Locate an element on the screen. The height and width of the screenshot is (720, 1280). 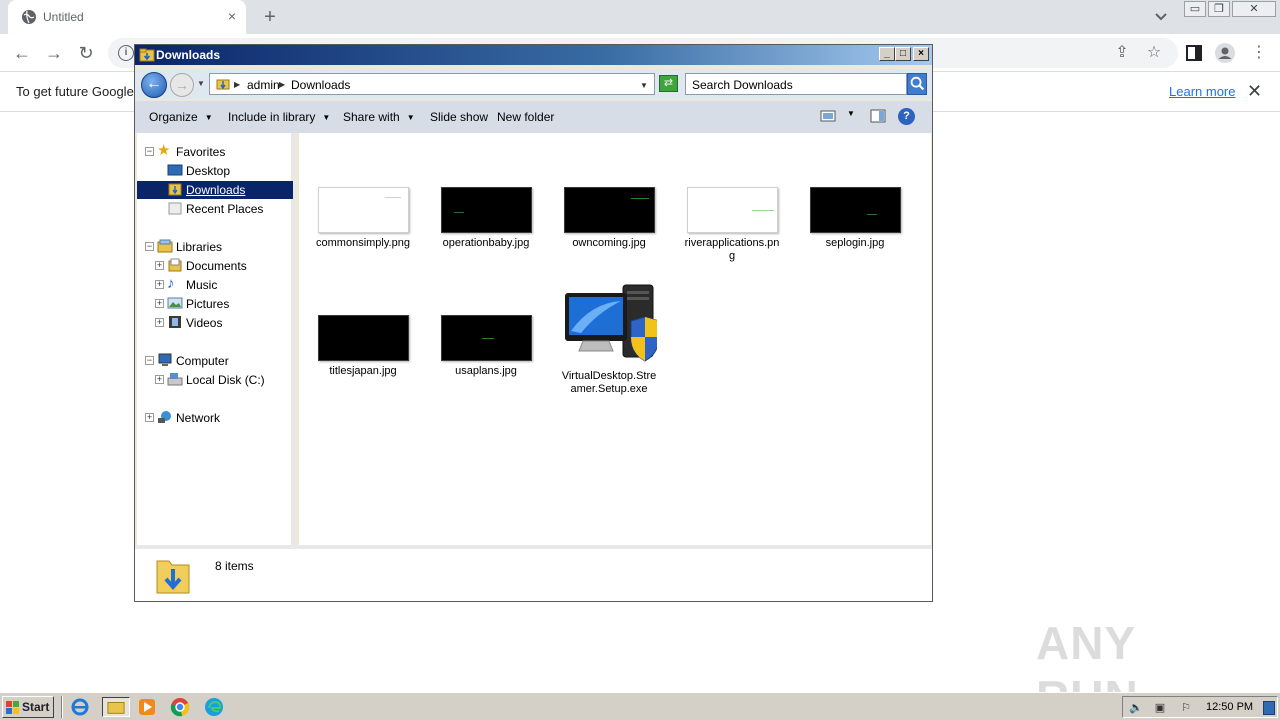
file-name: operationbaby.jpg is located at coordinates (486, 243).